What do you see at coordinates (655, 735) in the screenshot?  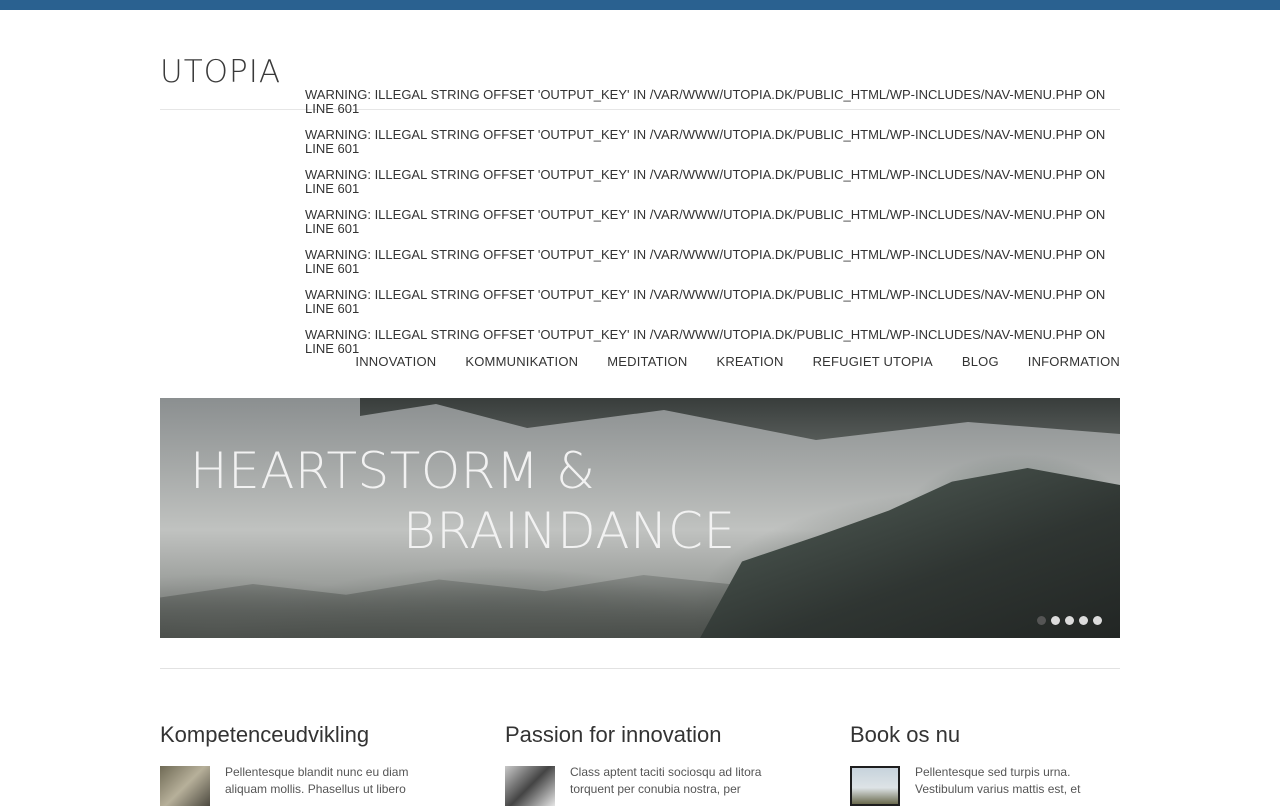 I see `feature-title: Passion for innovation` at bounding box center [655, 735].